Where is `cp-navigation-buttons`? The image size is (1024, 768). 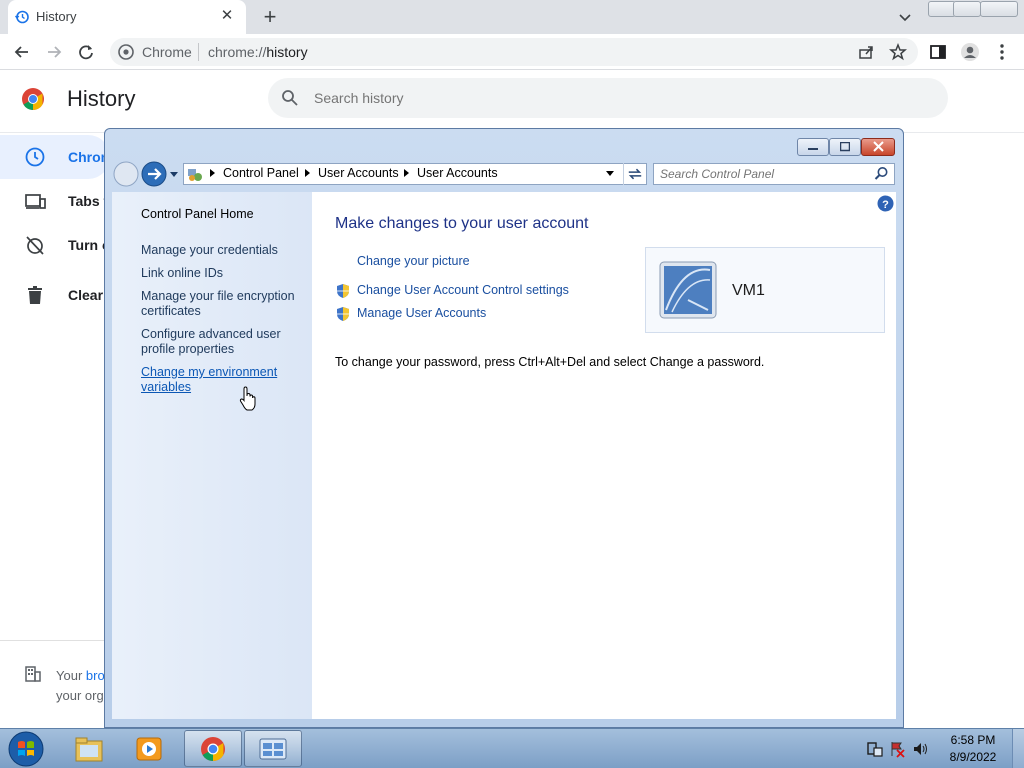
cp-navigation-buttons is located at coordinates (147, 174).